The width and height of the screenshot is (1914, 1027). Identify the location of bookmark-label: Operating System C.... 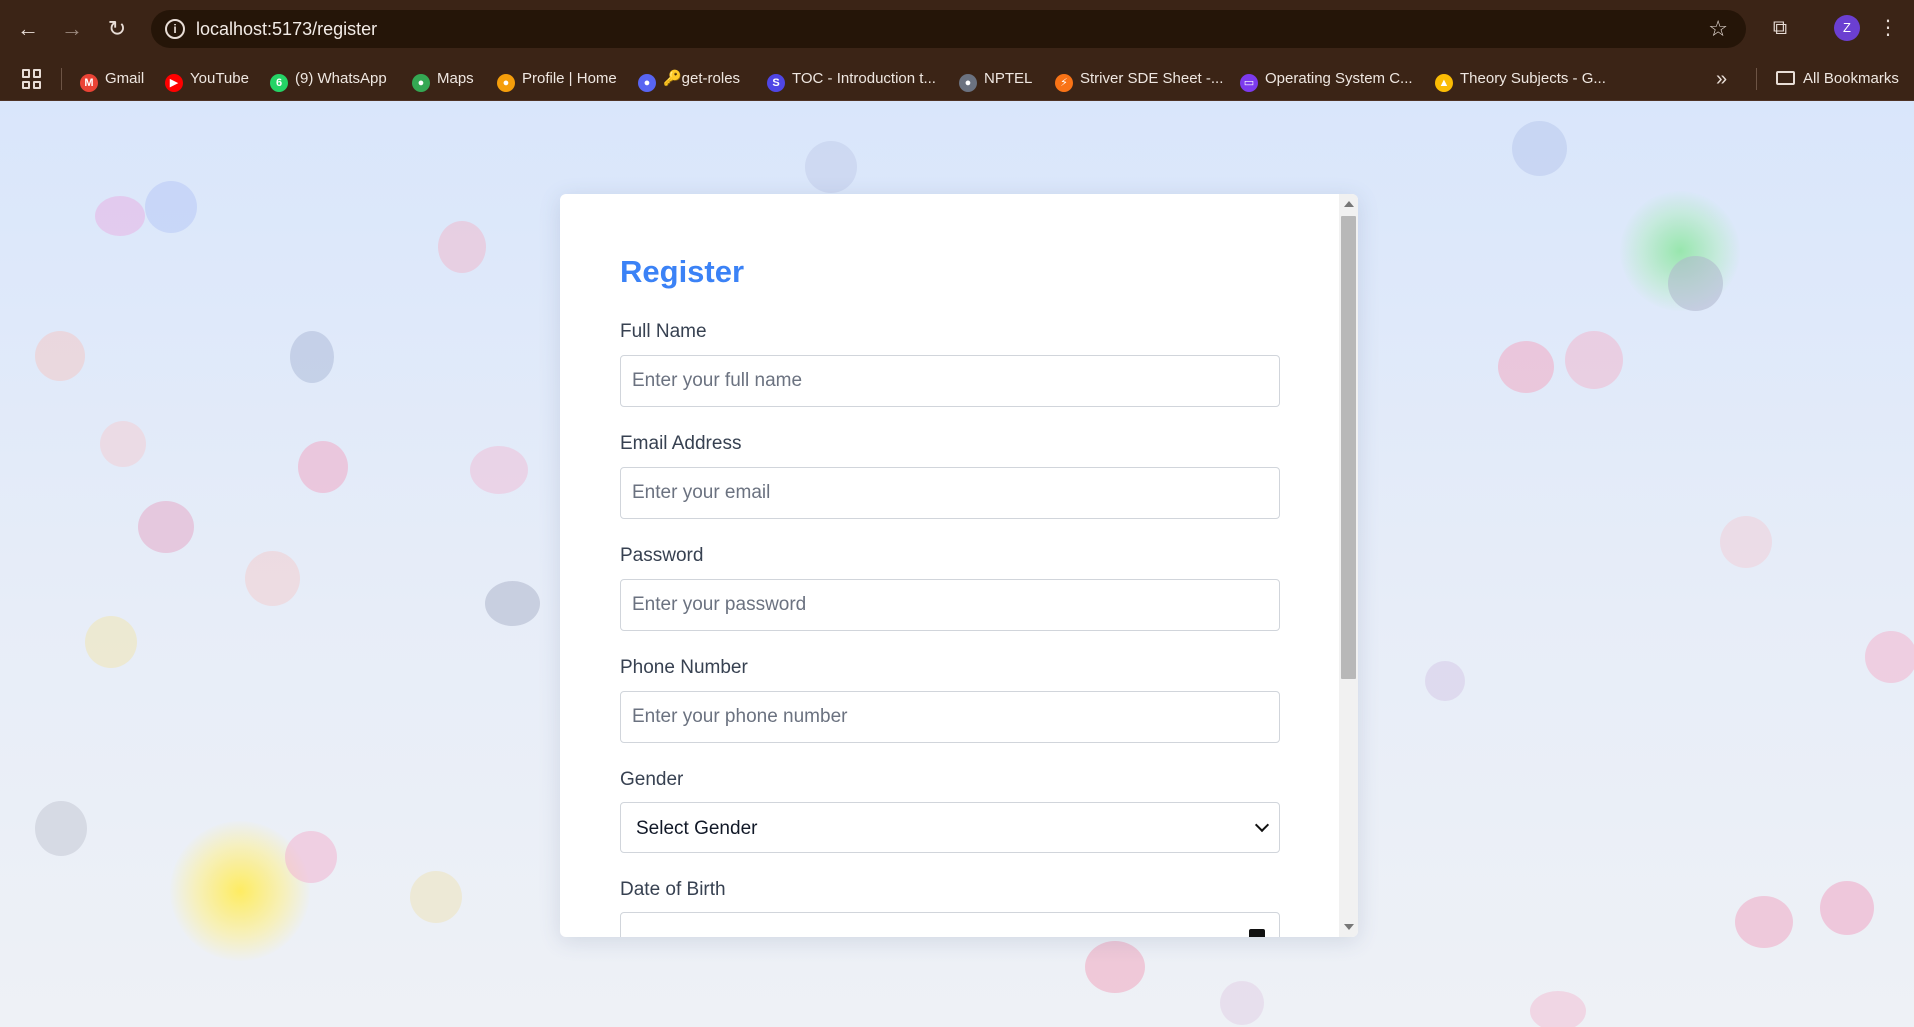
(1339, 78).